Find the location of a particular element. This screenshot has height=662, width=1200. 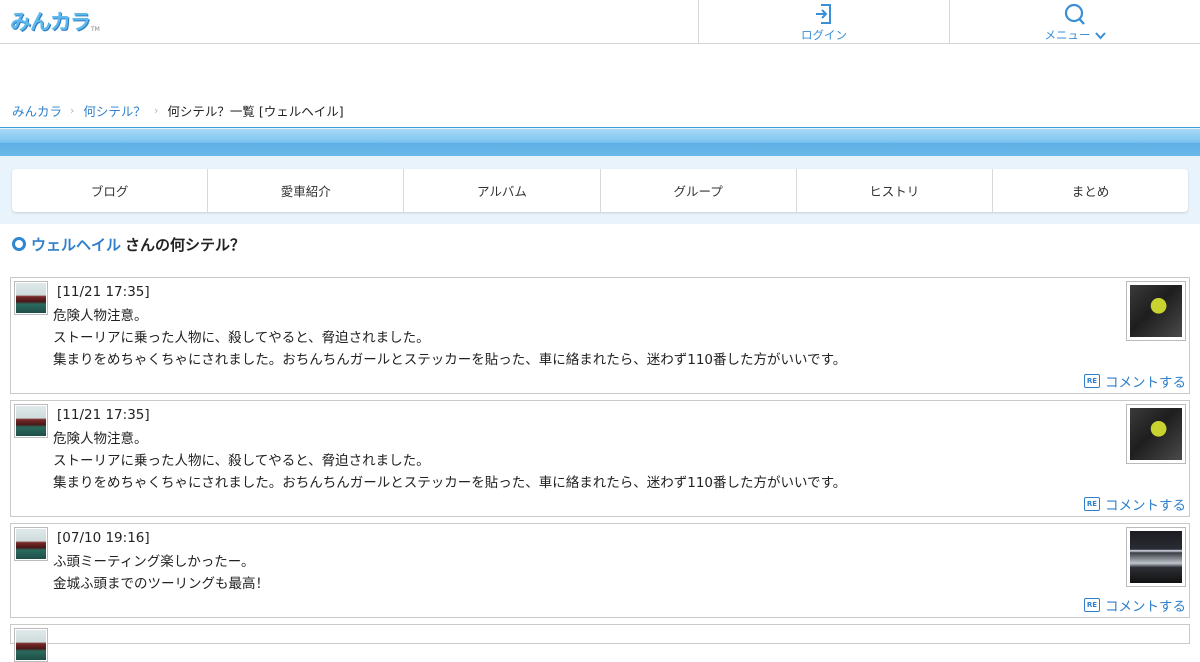

tab-blog: ブログ is located at coordinates (109, 190).